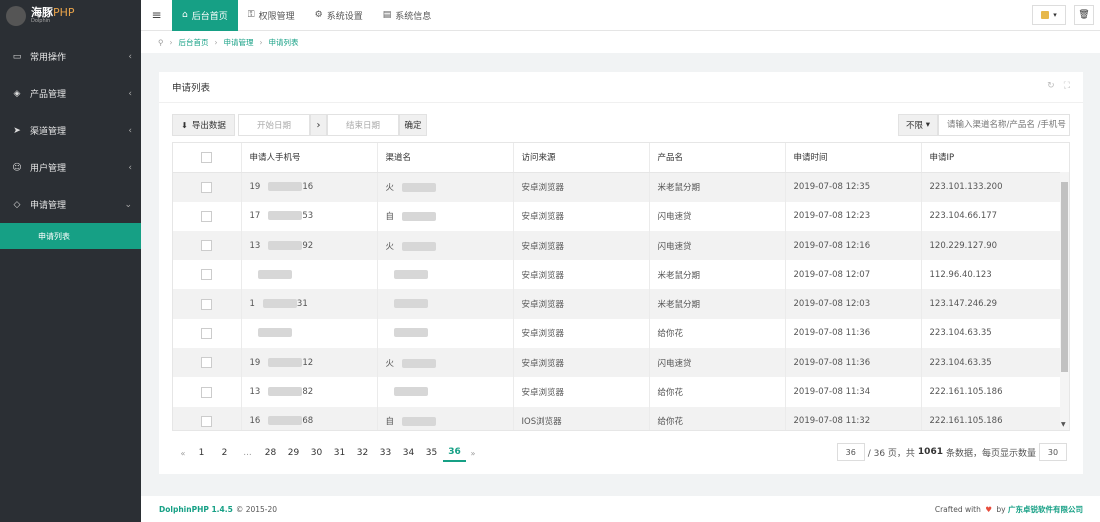 This screenshot has width=1100, height=522. Describe the element at coordinates (445, 418) in the screenshot. I see `channel-cell: 自` at that location.